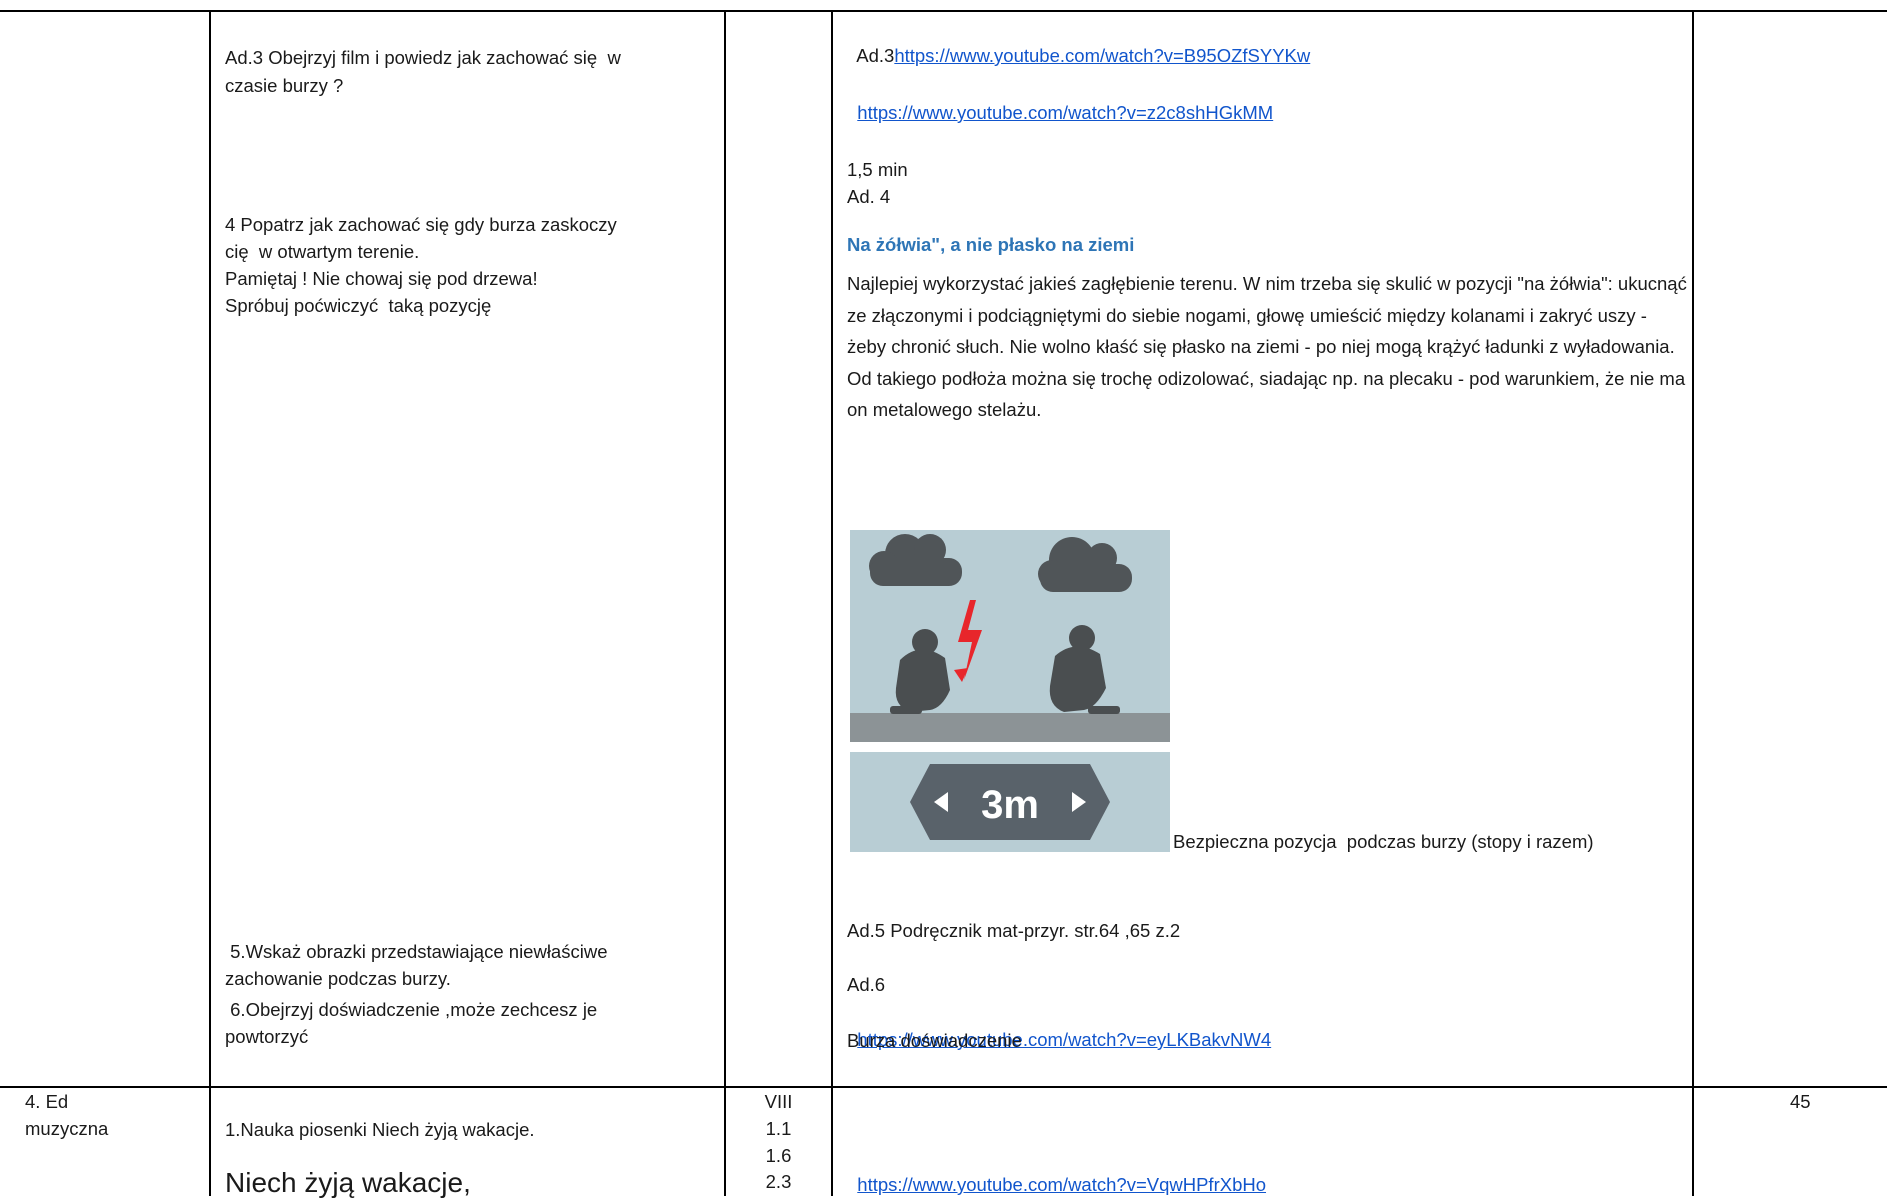 The height and width of the screenshot is (1200, 1887). I want to click on subject-label-line1: 4. Ed, so click(47, 1101).